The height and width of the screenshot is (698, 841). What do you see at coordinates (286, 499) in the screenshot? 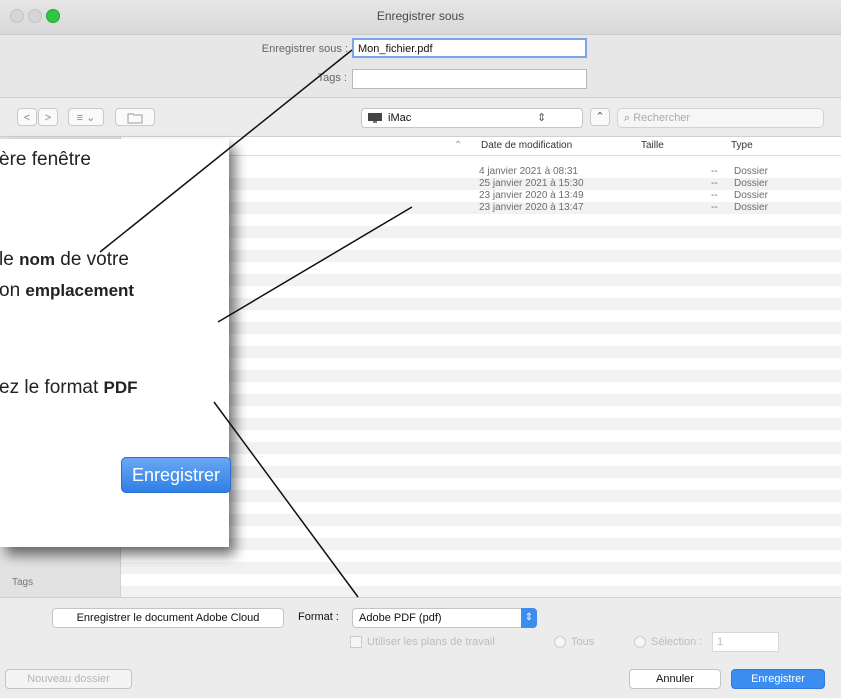
I see `pointer-line-format` at bounding box center [286, 499].